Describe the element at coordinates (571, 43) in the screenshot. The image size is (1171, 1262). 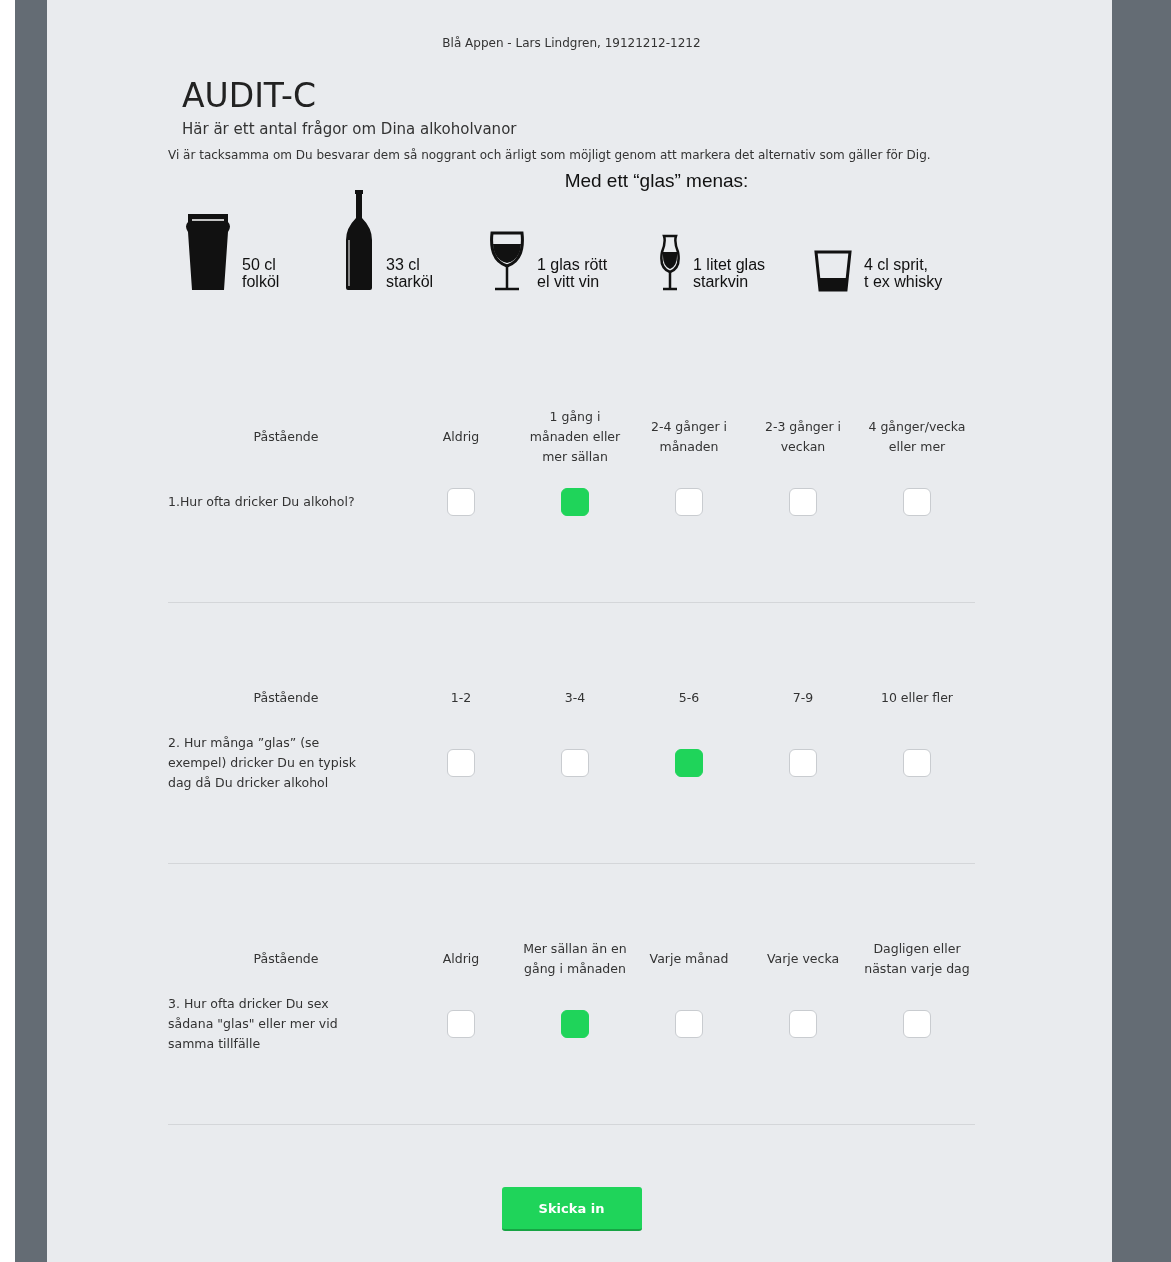
I see `header-text: Blå Appen - Lars Lindgren, 19121212-1212` at that location.